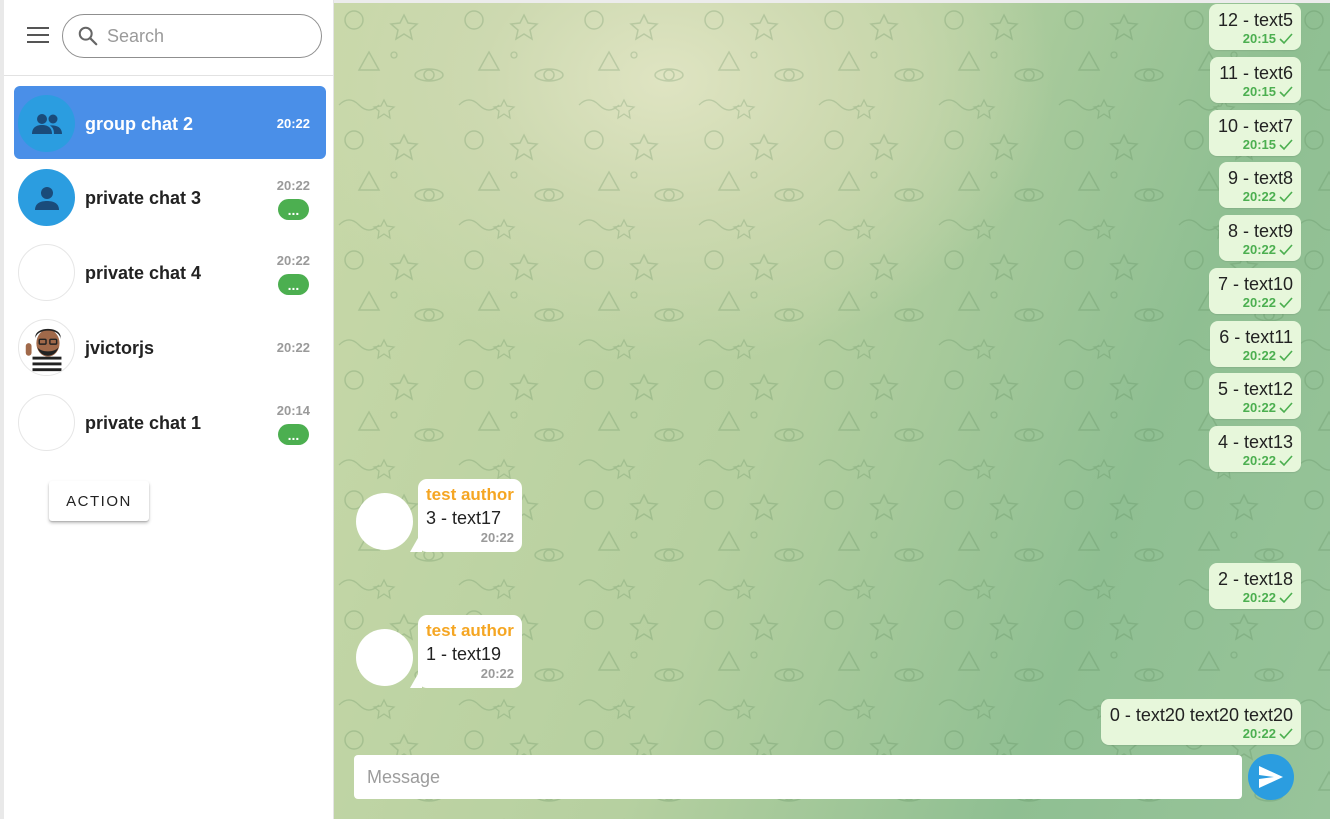 Image resolution: width=1330 pixels, height=819 pixels. What do you see at coordinates (1256, 73) in the screenshot?
I see `message-text: 11 - text6` at bounding box center [1256, 73].